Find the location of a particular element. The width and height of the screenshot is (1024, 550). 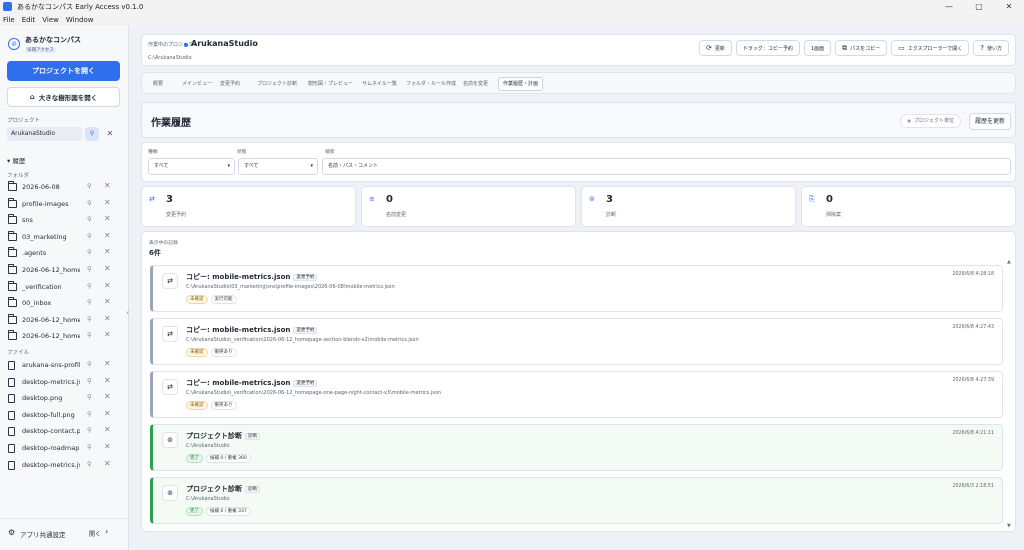

collapse-sidebar-icon: ‹ is located at coordinates (127, 312).